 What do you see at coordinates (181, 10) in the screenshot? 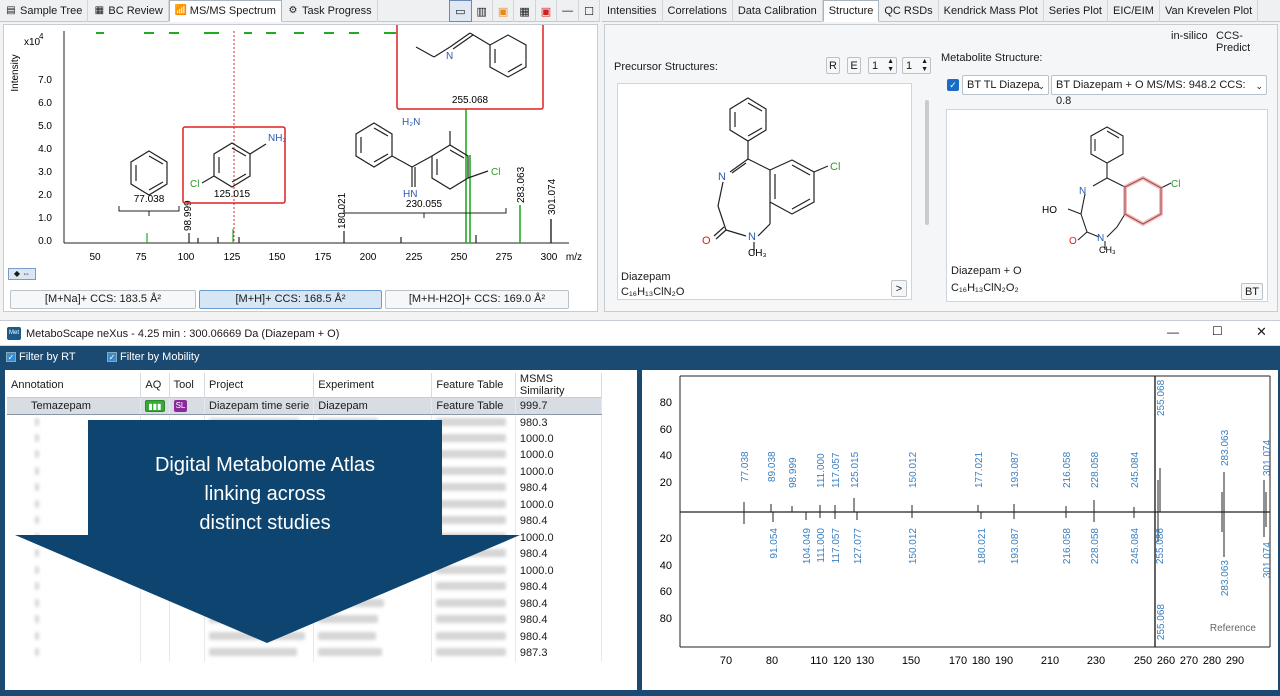
I see `spectrum-icon: 📶` at bounding box center [181, 10].